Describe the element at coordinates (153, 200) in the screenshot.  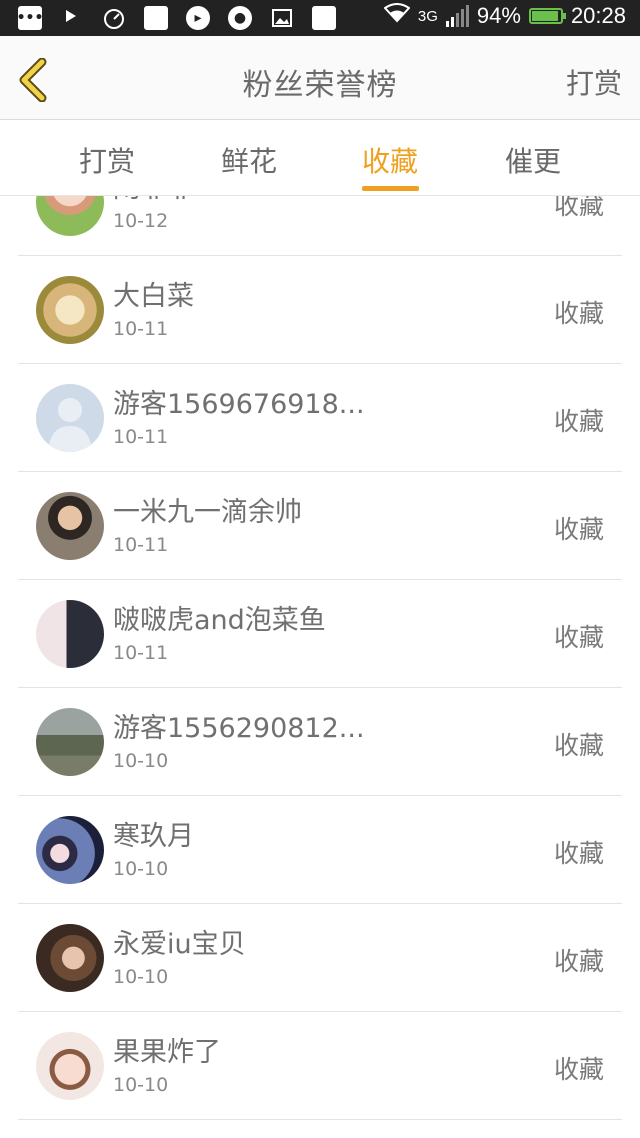
I see `fan-name: 闲菲菲` at that location.